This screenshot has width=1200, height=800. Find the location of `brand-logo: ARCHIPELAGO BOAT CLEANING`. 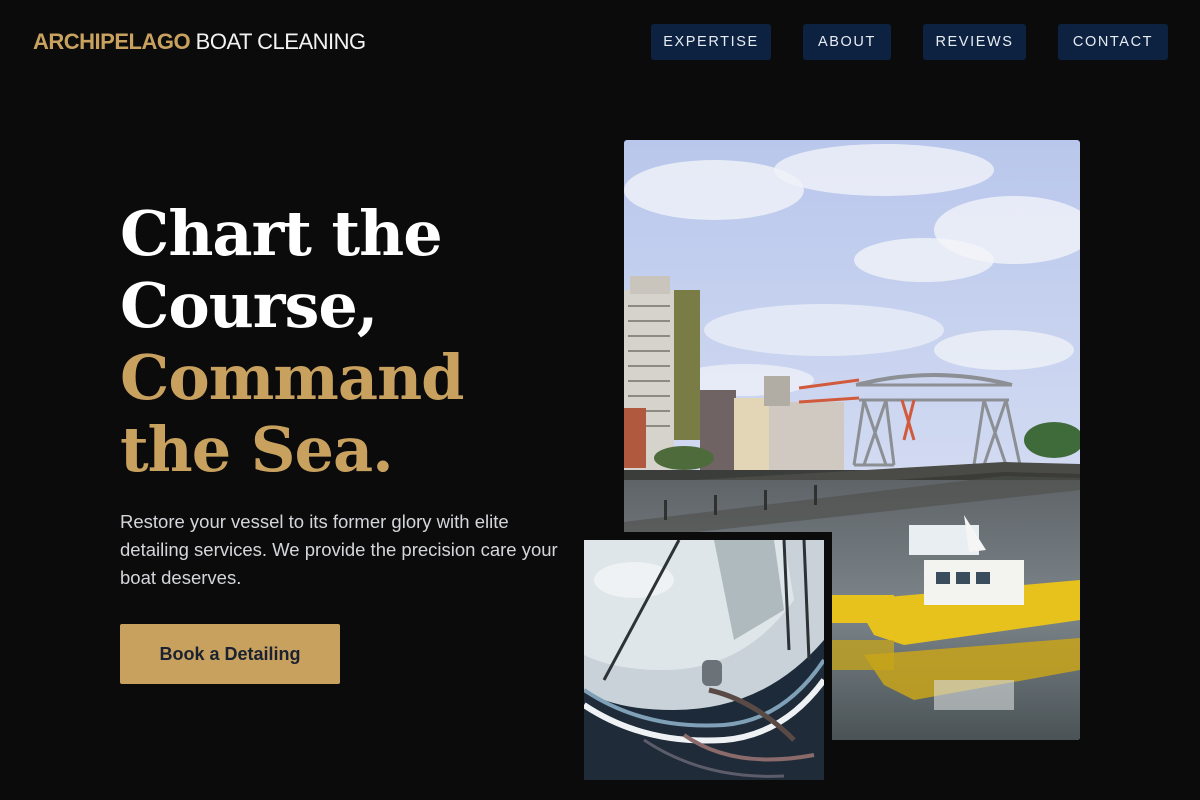

brand-logo: ARCHIPELAGO BOAT CLEANING is located at coordinates (199, 42).